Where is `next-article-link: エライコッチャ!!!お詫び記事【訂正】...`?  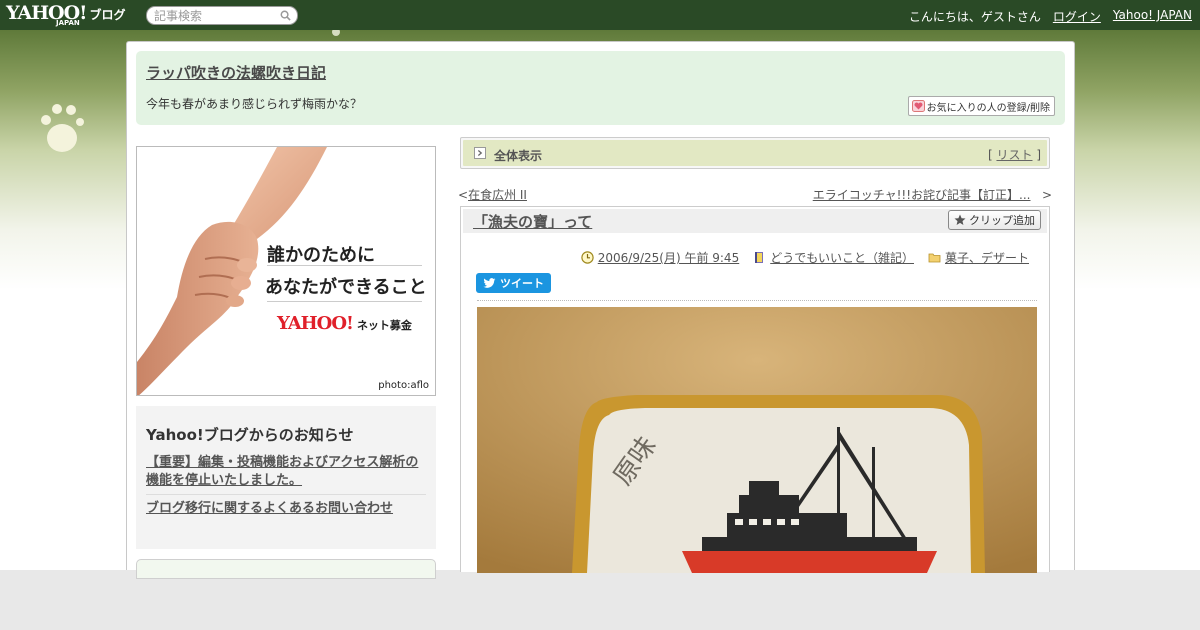
next-article-link: エライコッチャ!!!お詫び記事【訂正】... is located at coordinates (922, 195).